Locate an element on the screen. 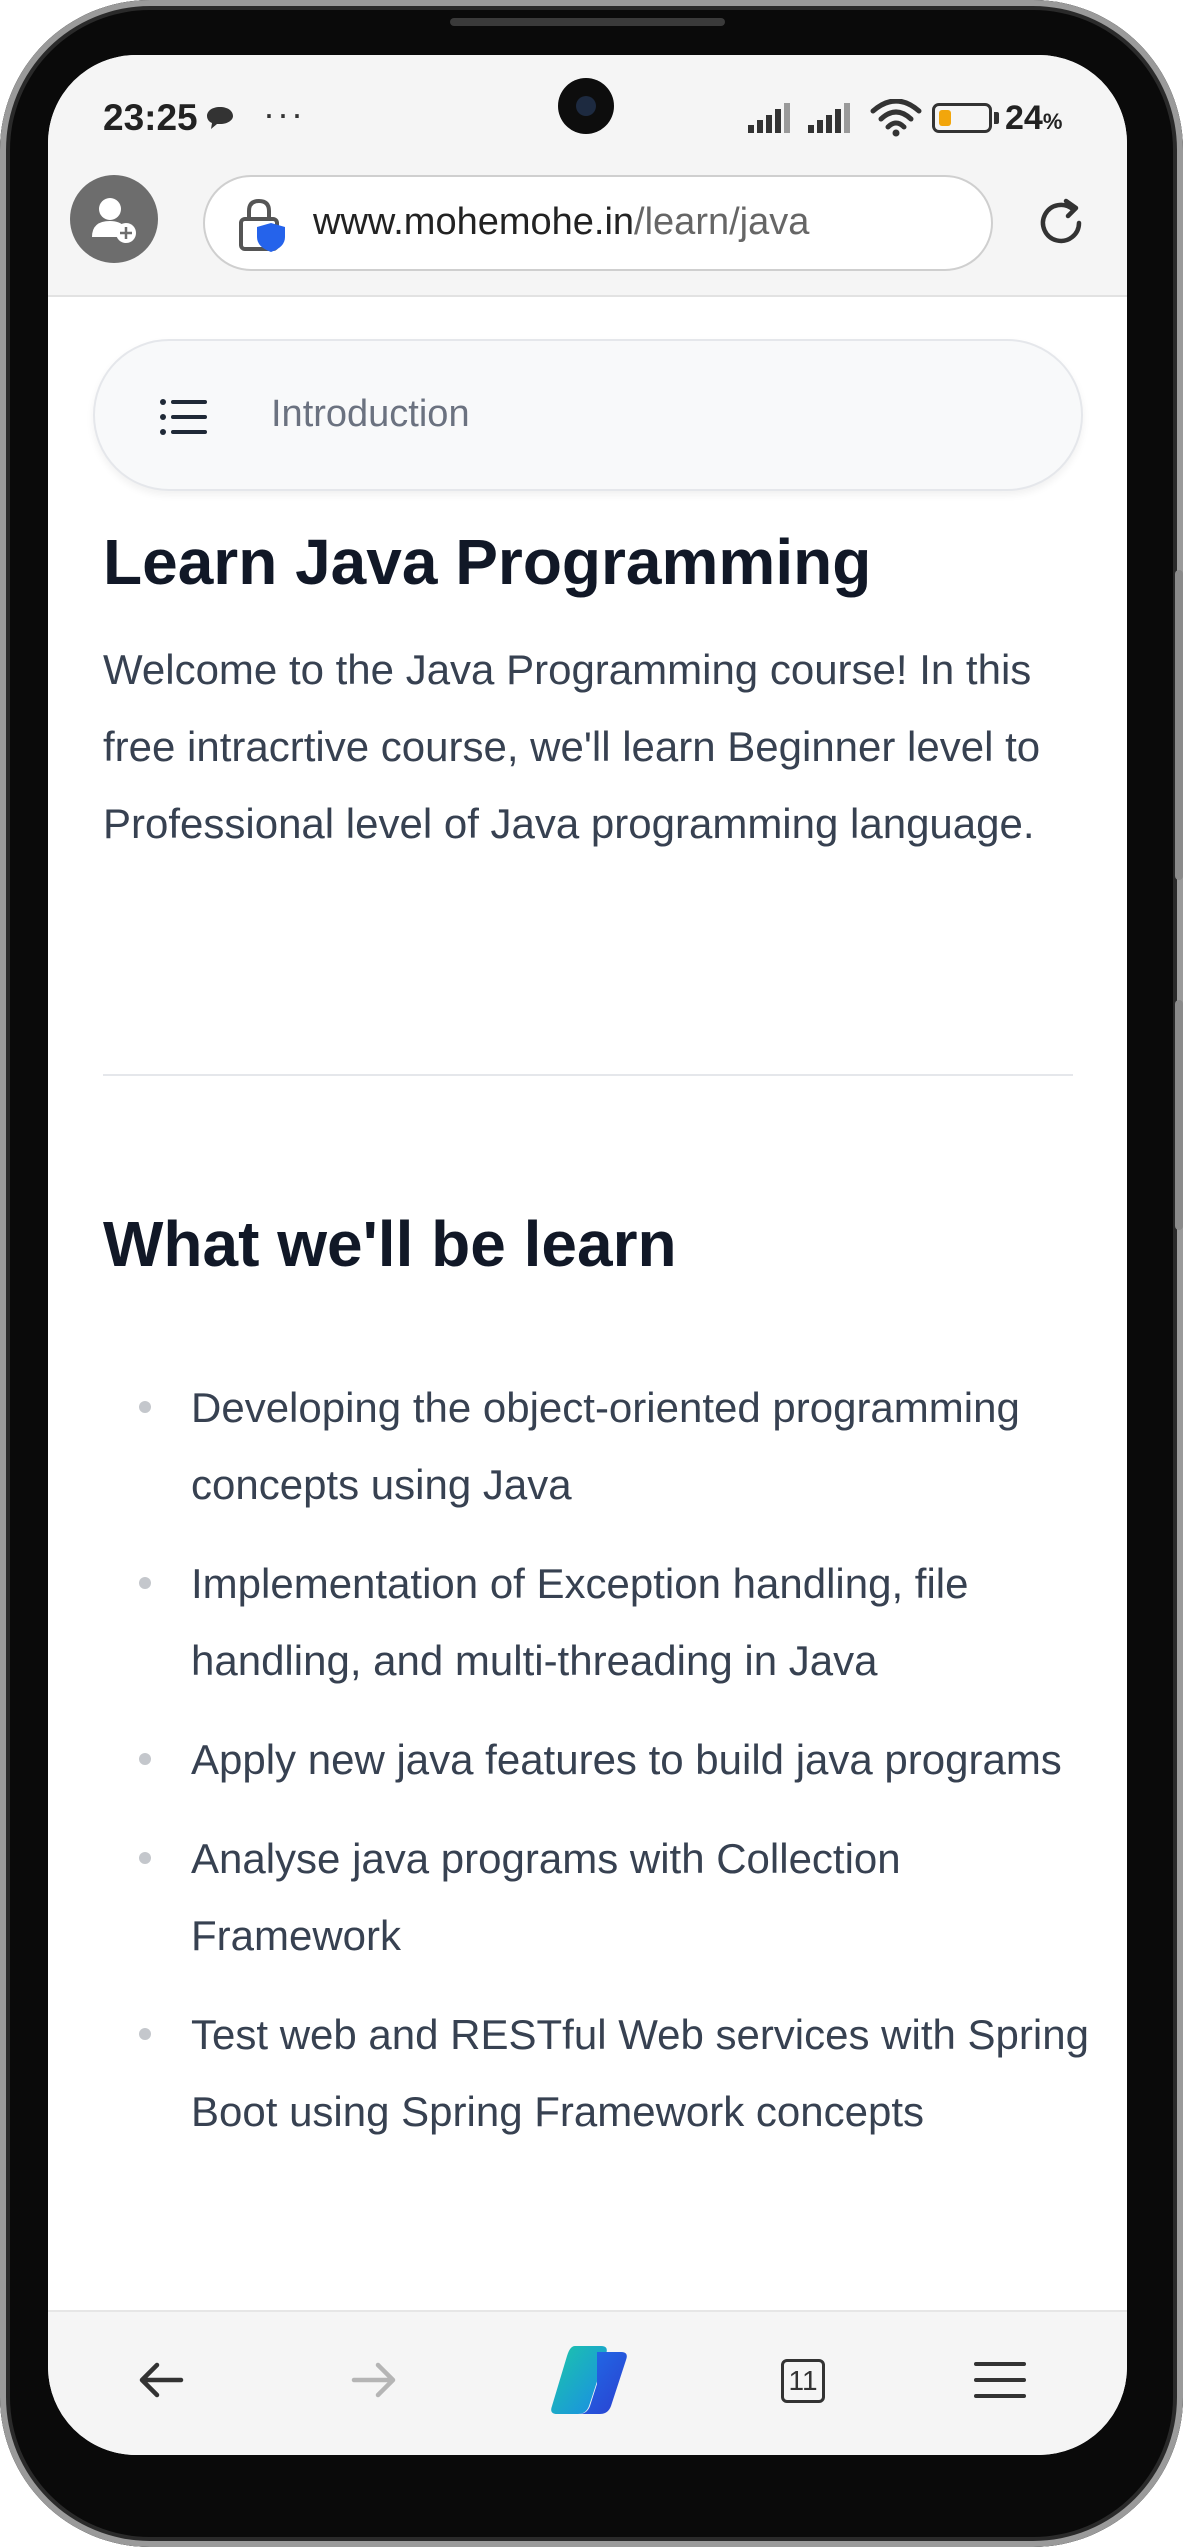 This screenshot has width=1183, height=2547. tab-switcher-button: 11 is located at coordinates (803, 2381).